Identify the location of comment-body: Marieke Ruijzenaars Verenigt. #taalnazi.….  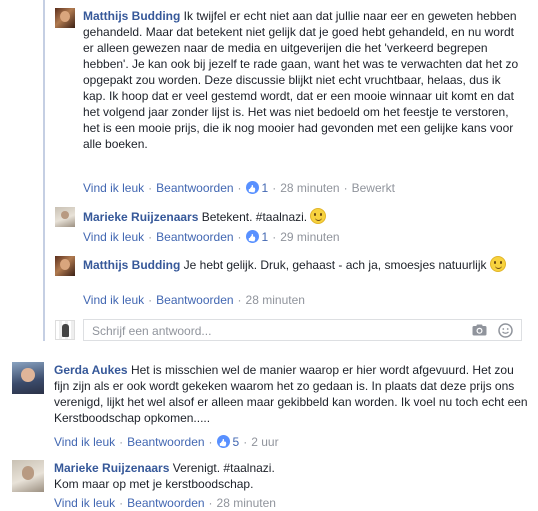
(291, 476).